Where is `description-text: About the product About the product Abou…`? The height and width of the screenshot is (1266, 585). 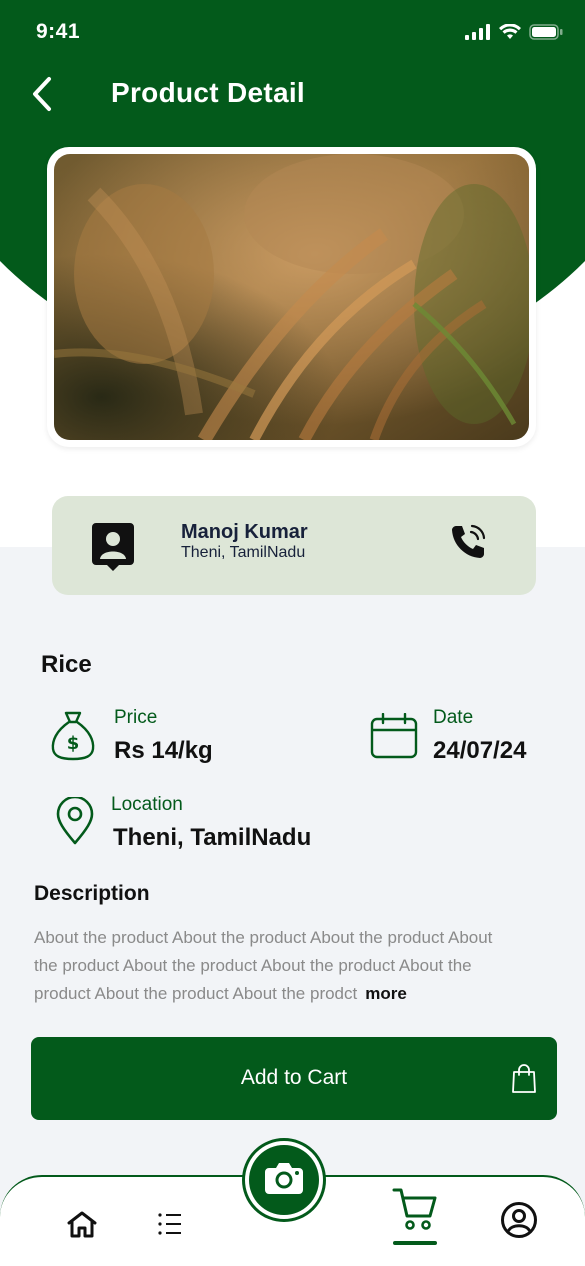
description-text: About the product About the product Abou… is located at coordinates (274, 966).